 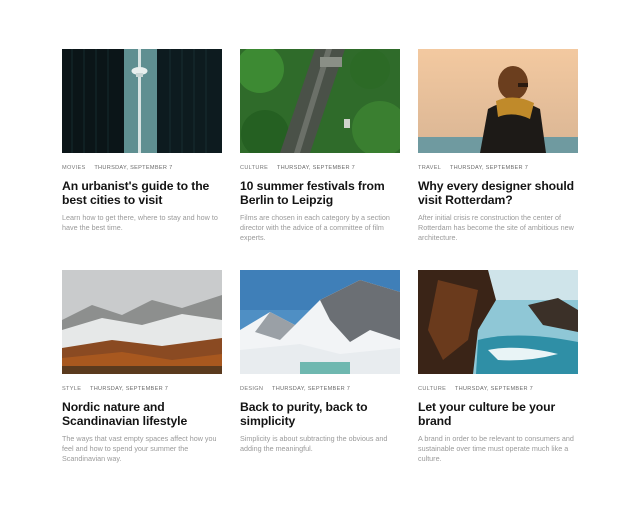 I want to click on article-category: Design, so click(x=251, y=389).